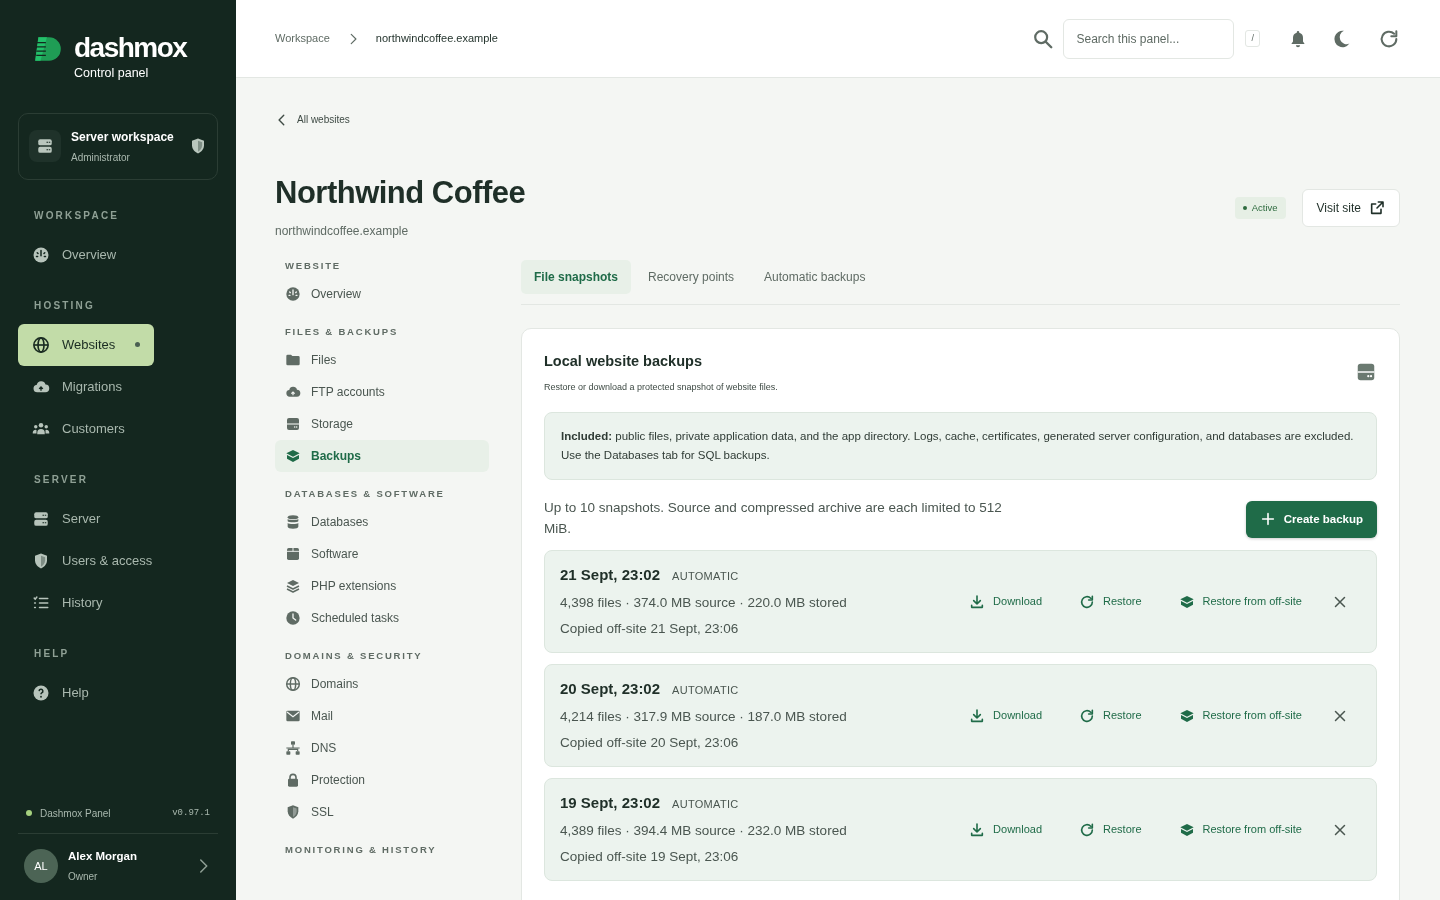 This screenshot has height=900, width=1440. I want to click on section-heading: WORKSPACE, so click(77, 215).